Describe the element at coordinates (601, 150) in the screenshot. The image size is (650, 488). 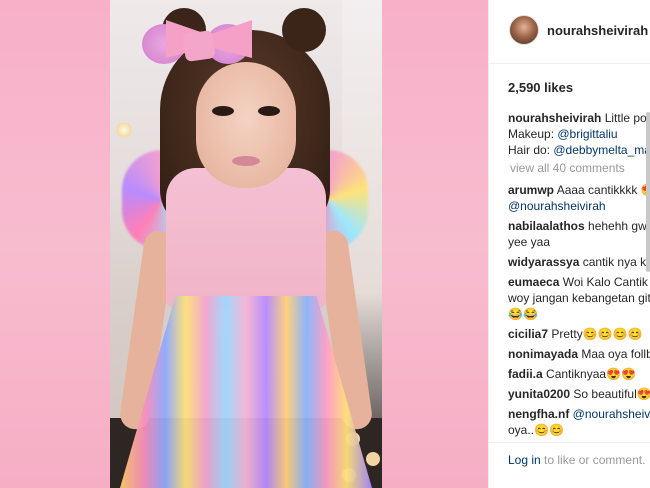
I see `caption-hair-link: @debbymelta_mal` at that location.